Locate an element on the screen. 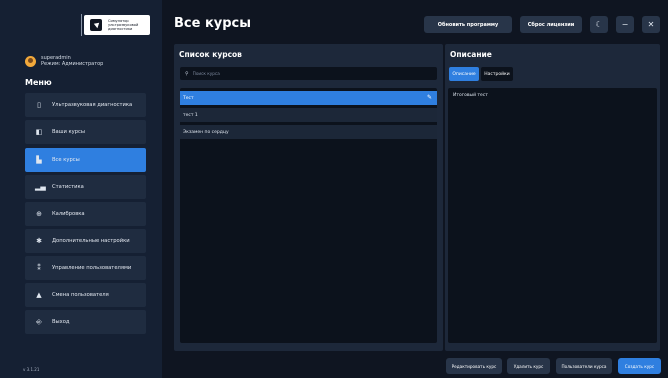 The height and width of the screenshot is (378, 668). phone-icon: ▯ is located at coordinates (39, 105).